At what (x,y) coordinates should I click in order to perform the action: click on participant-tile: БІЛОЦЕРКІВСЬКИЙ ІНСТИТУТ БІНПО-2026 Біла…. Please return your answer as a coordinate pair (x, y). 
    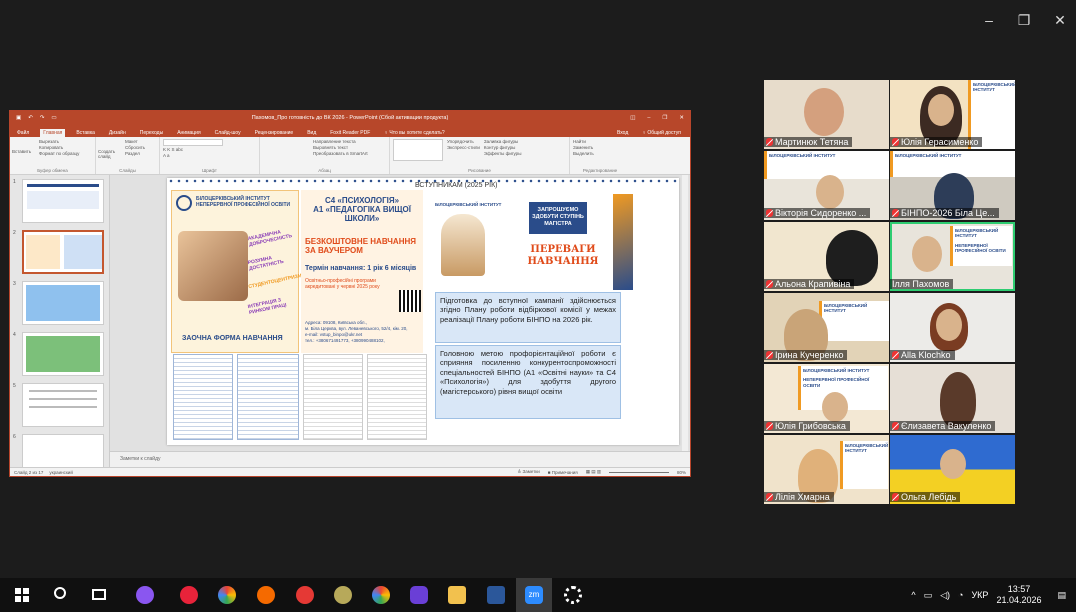
    Looking at the image, I should click on (952, 185).